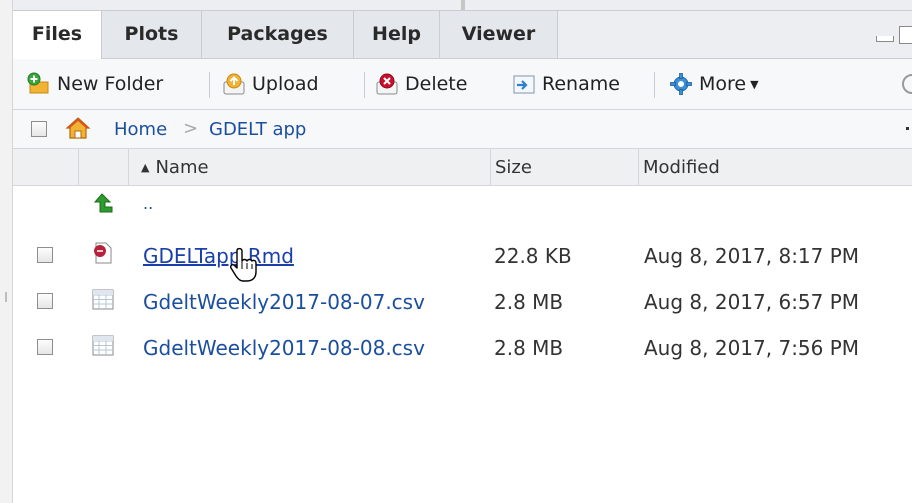  Describe the element at coordinates (752, 348) in the screenshot. I see `file-modified: Aug 8, 2017, 7:56 PM` at that location.